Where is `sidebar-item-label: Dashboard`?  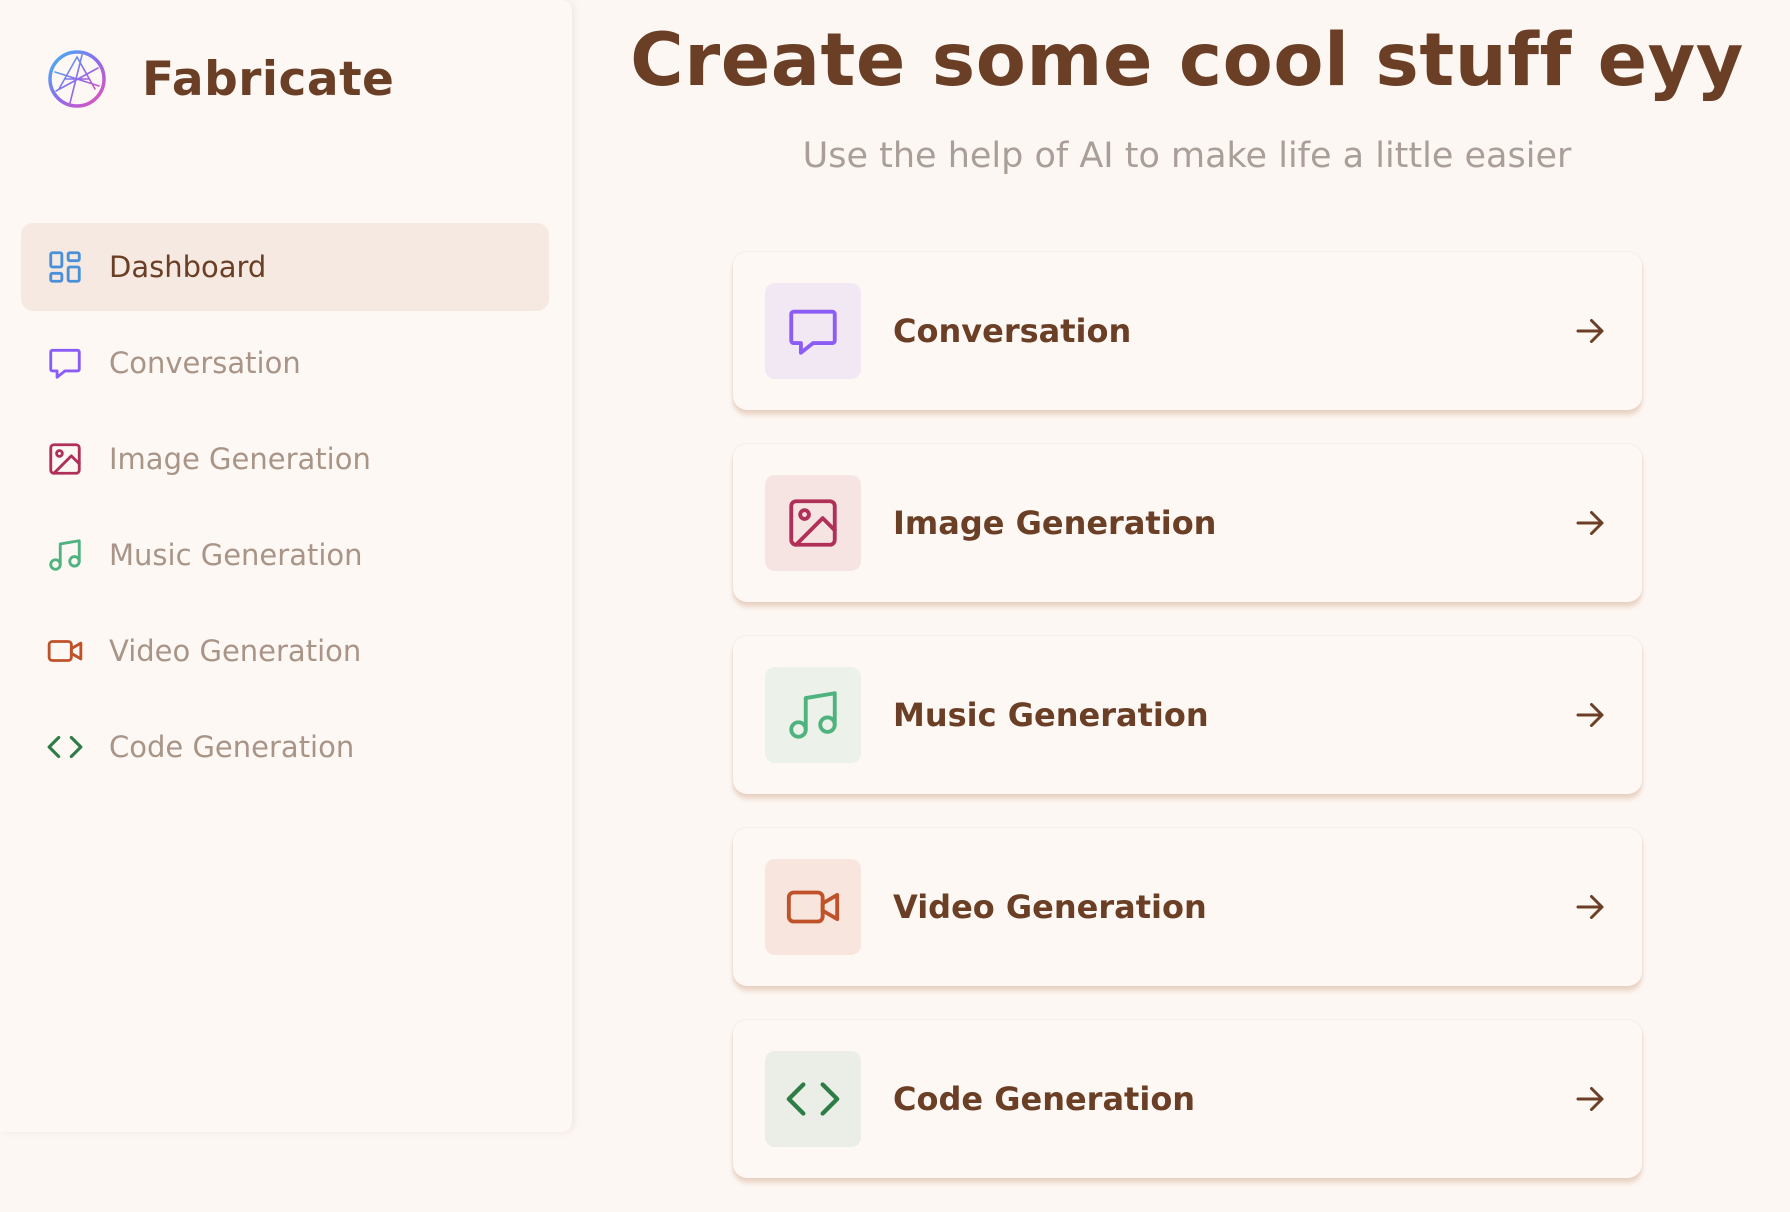
sidebar-item-label: Dashboard is located at coordinates (188, 267).